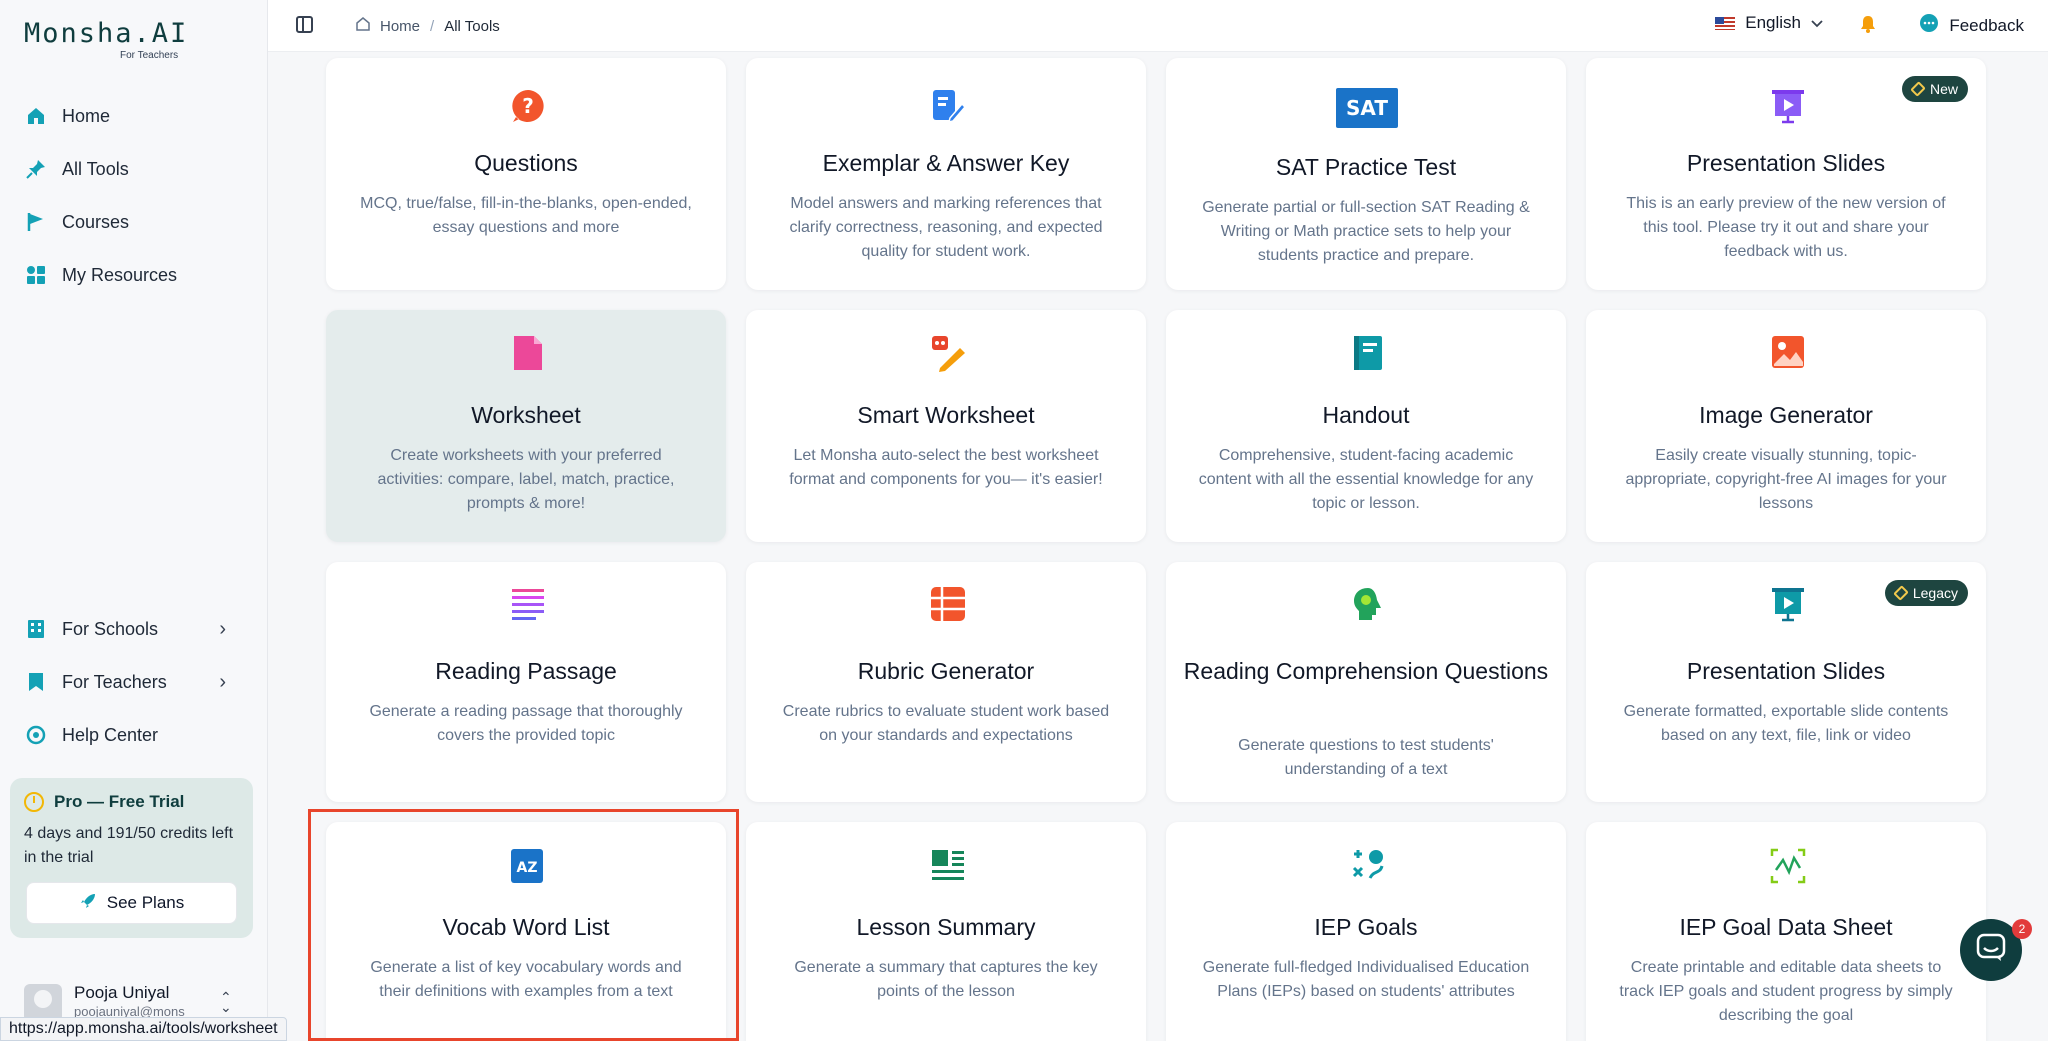 The height and width of the screenshot is (1041, 2048). What do you see at coordinates (120, 274) in the screenshot?
I see `sidebar-item-label: My Resources` at bounding box center [120, 274].